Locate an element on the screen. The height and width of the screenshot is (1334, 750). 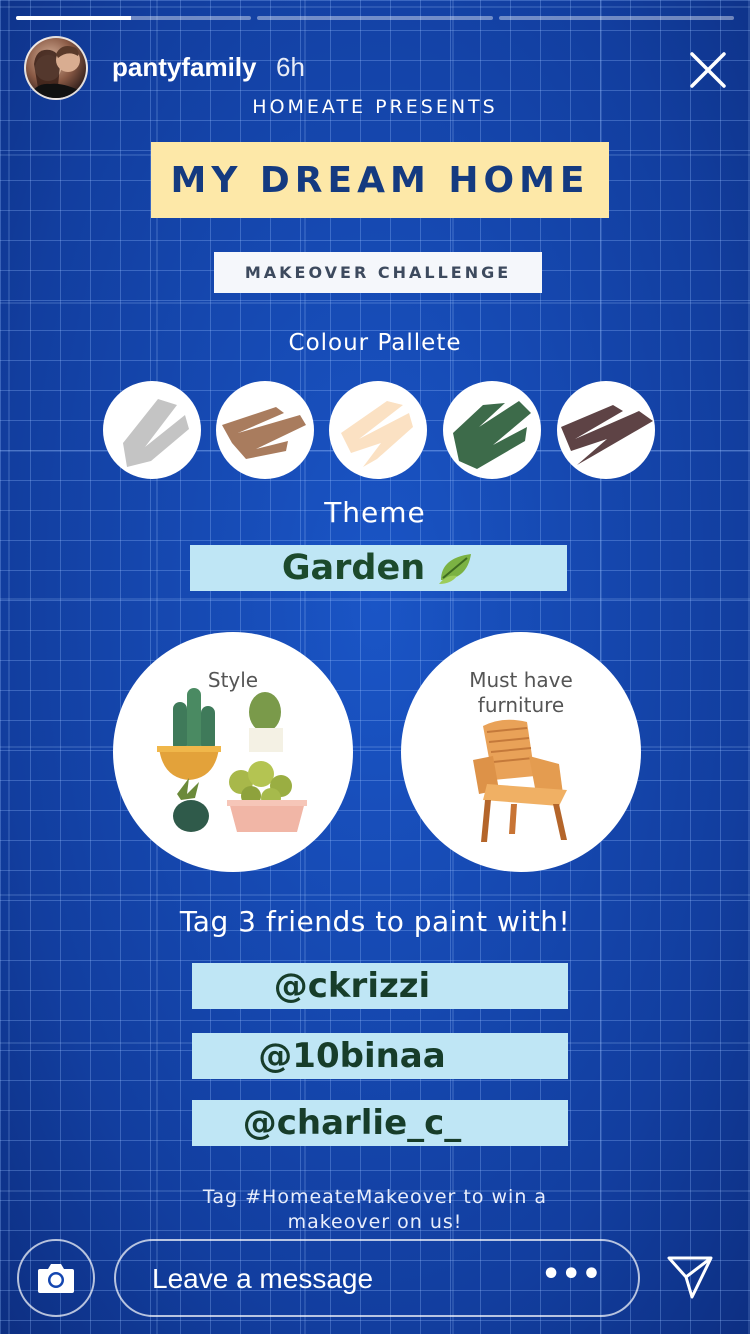
title-box: MY DREAM HOME is located at coordinates (380, 180).